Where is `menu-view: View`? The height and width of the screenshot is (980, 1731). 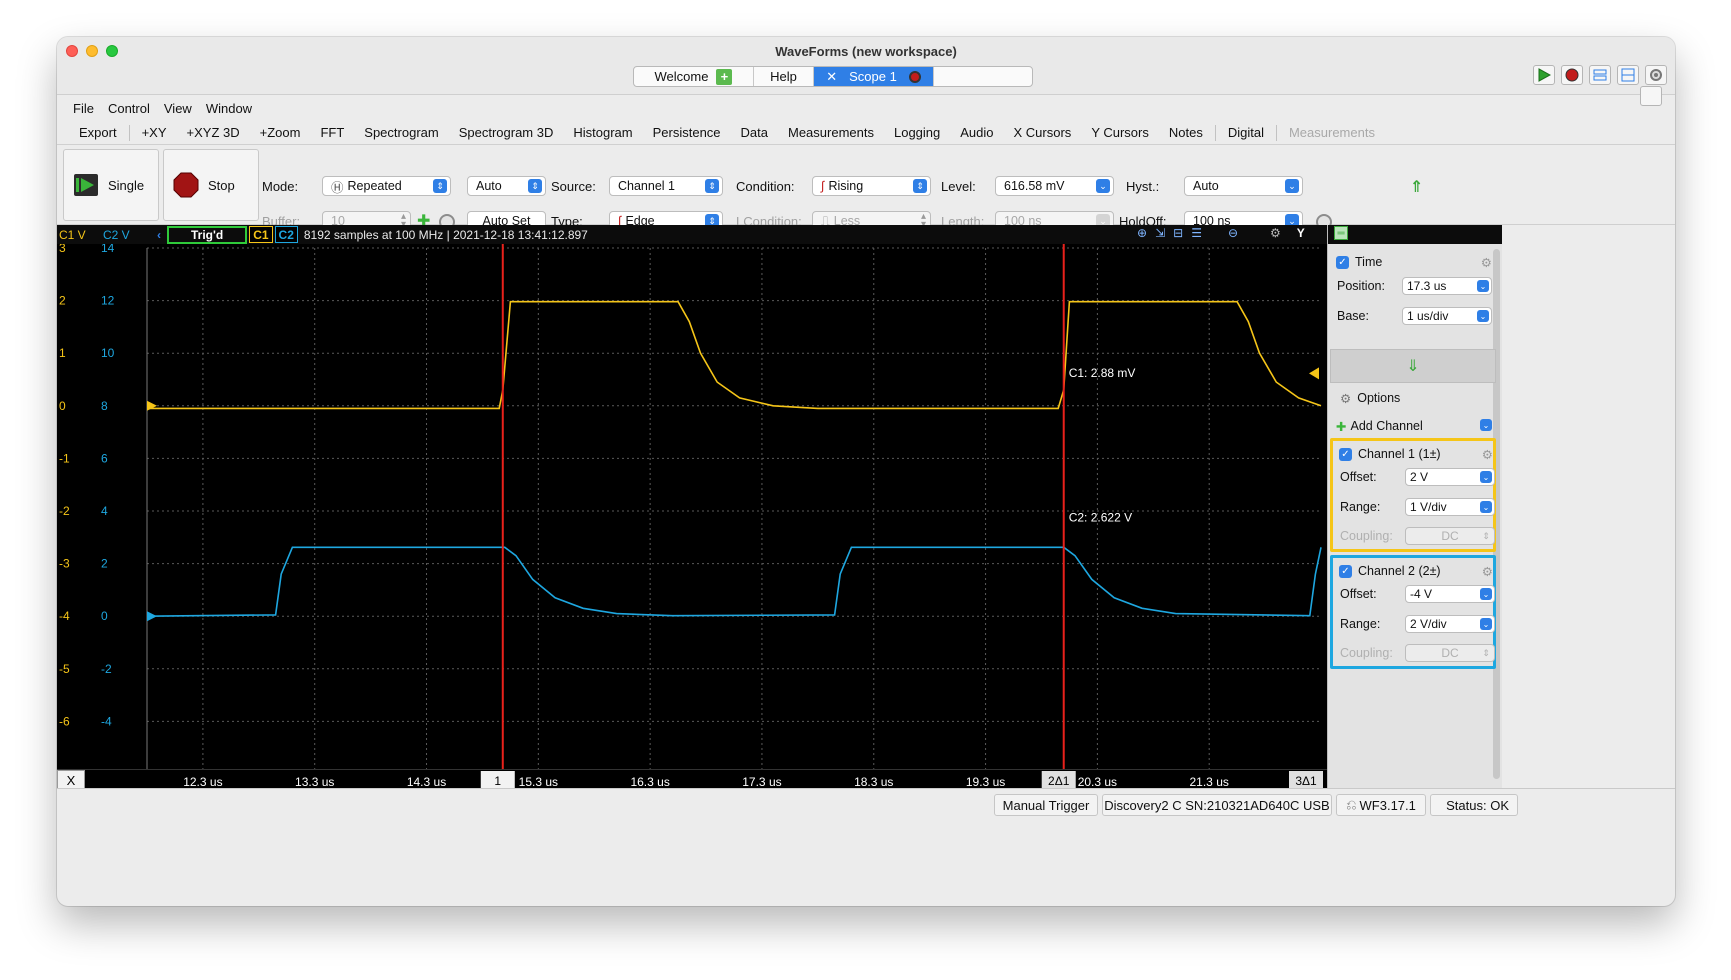 menu-view: View is located at coordinates (178, 108).